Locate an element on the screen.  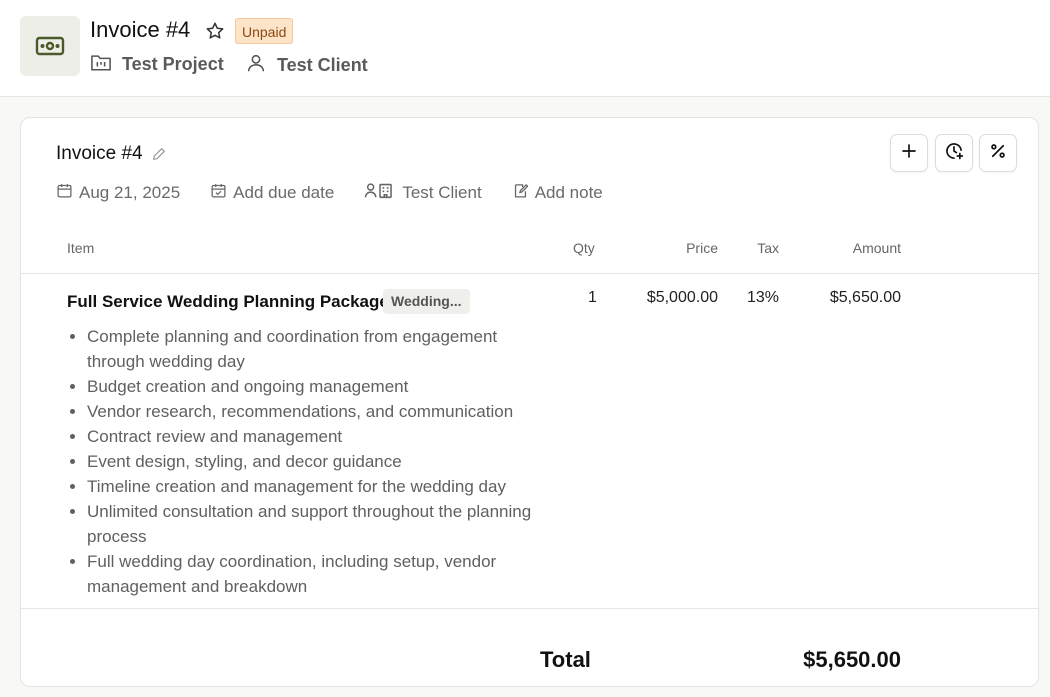
column-header-qty: Qty is located at coordinates (584, 248).